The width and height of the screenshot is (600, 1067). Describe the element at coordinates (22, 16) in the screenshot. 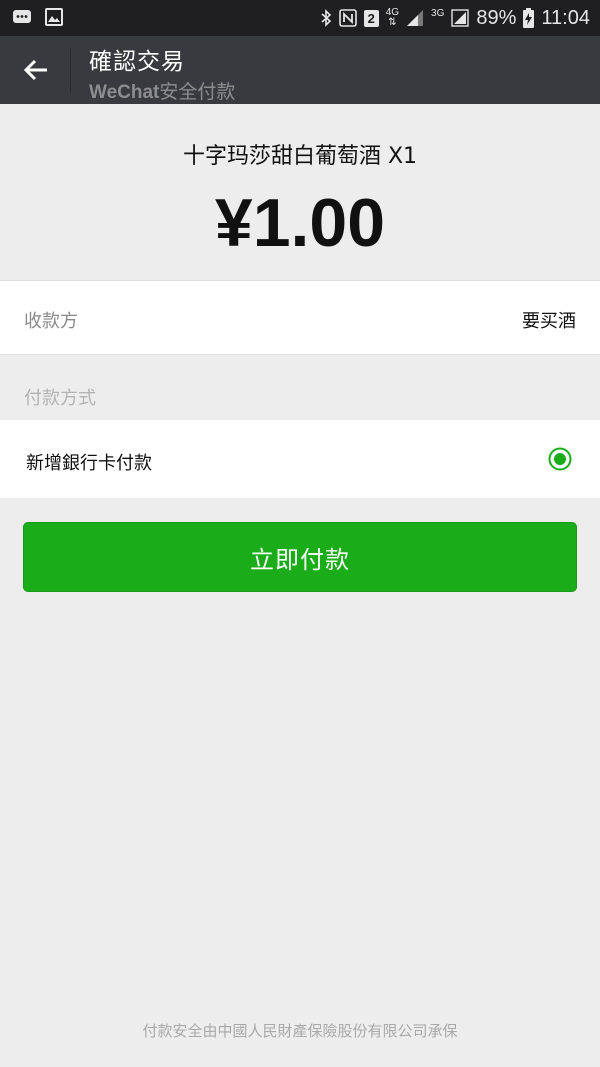

I see `message-notification-icon` at that location.